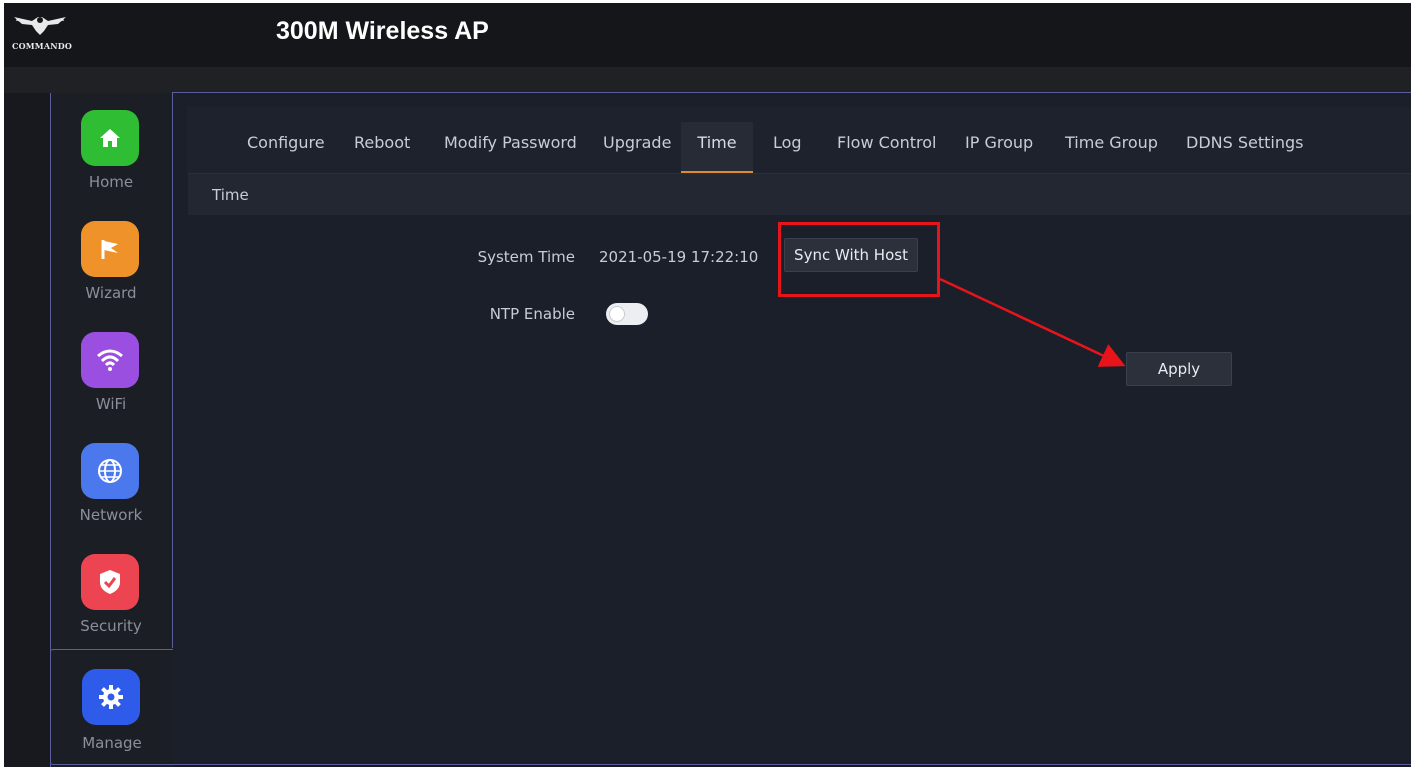 This screenshot has width=1415, height=767. Describe the element at coordinates (526, 257) in the screenshot. I see `system-time-label: System Time` at that location.